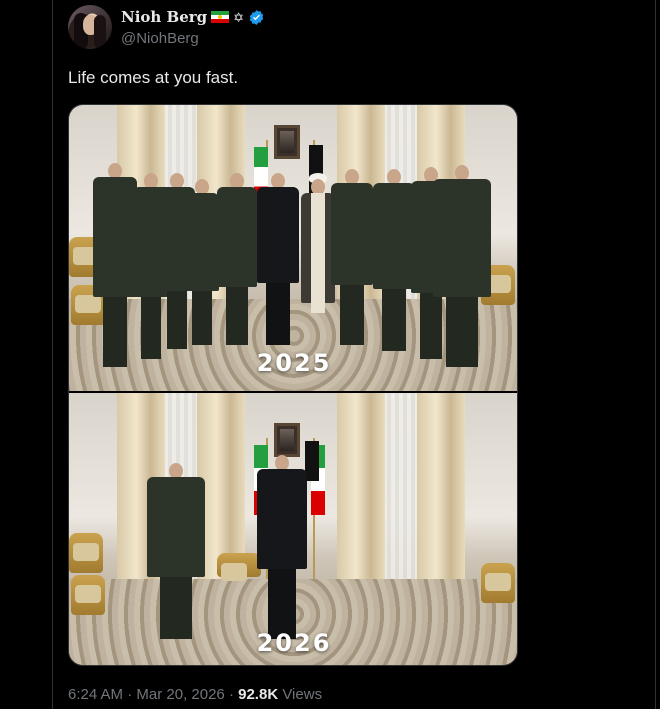 The width and height of the screenshot is (660, 709). What do you see at coordinates (153, 77) in the screenshot?
I see `tweet-text: Life comes at you fast.` at bounding box center [153, 77].